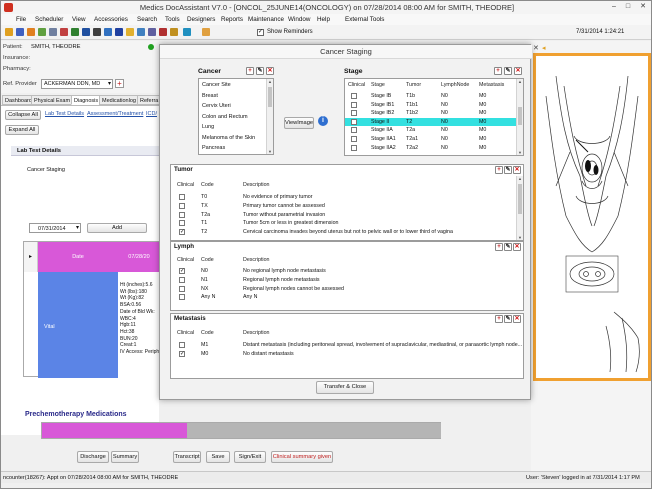  I want to click on close-button: ✕, so click(643, 7).